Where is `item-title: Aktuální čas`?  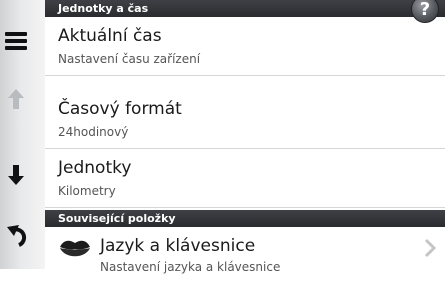
item-title: Aktuální čas is located at coordinates (110, 36).